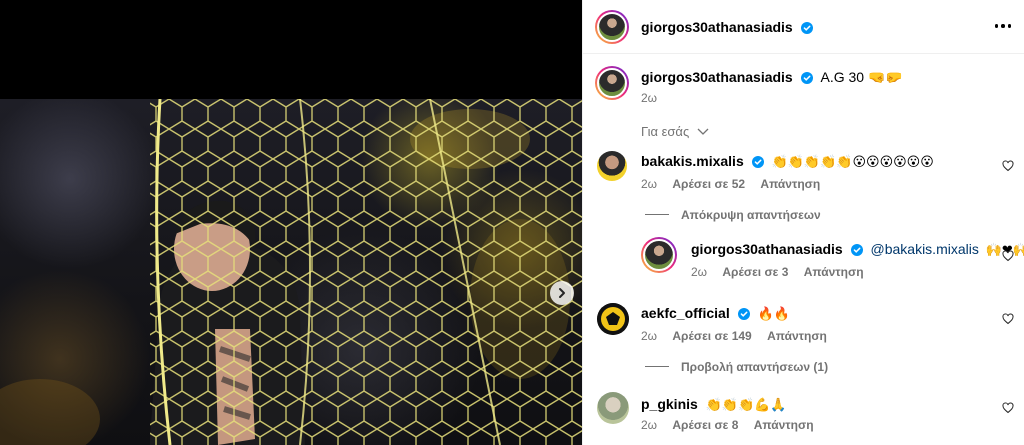 This screenshot has width=1024, height=445. I want to click on author-username: giorgos30athanasiadis, so click(717, 27).